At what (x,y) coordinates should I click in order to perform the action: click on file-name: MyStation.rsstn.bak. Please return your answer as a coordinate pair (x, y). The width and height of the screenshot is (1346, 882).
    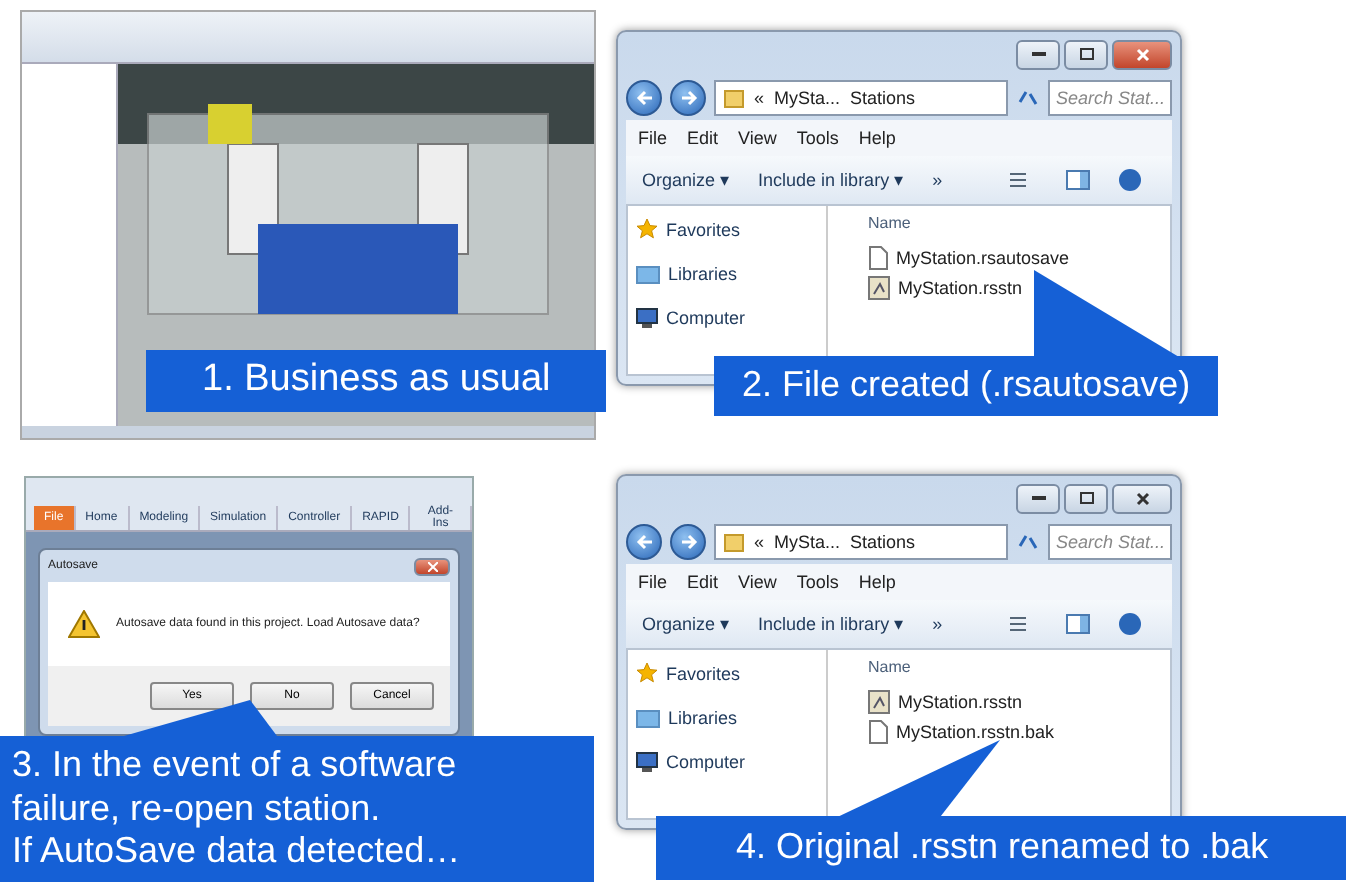
    Looking at the image, I should click on (975, 732).